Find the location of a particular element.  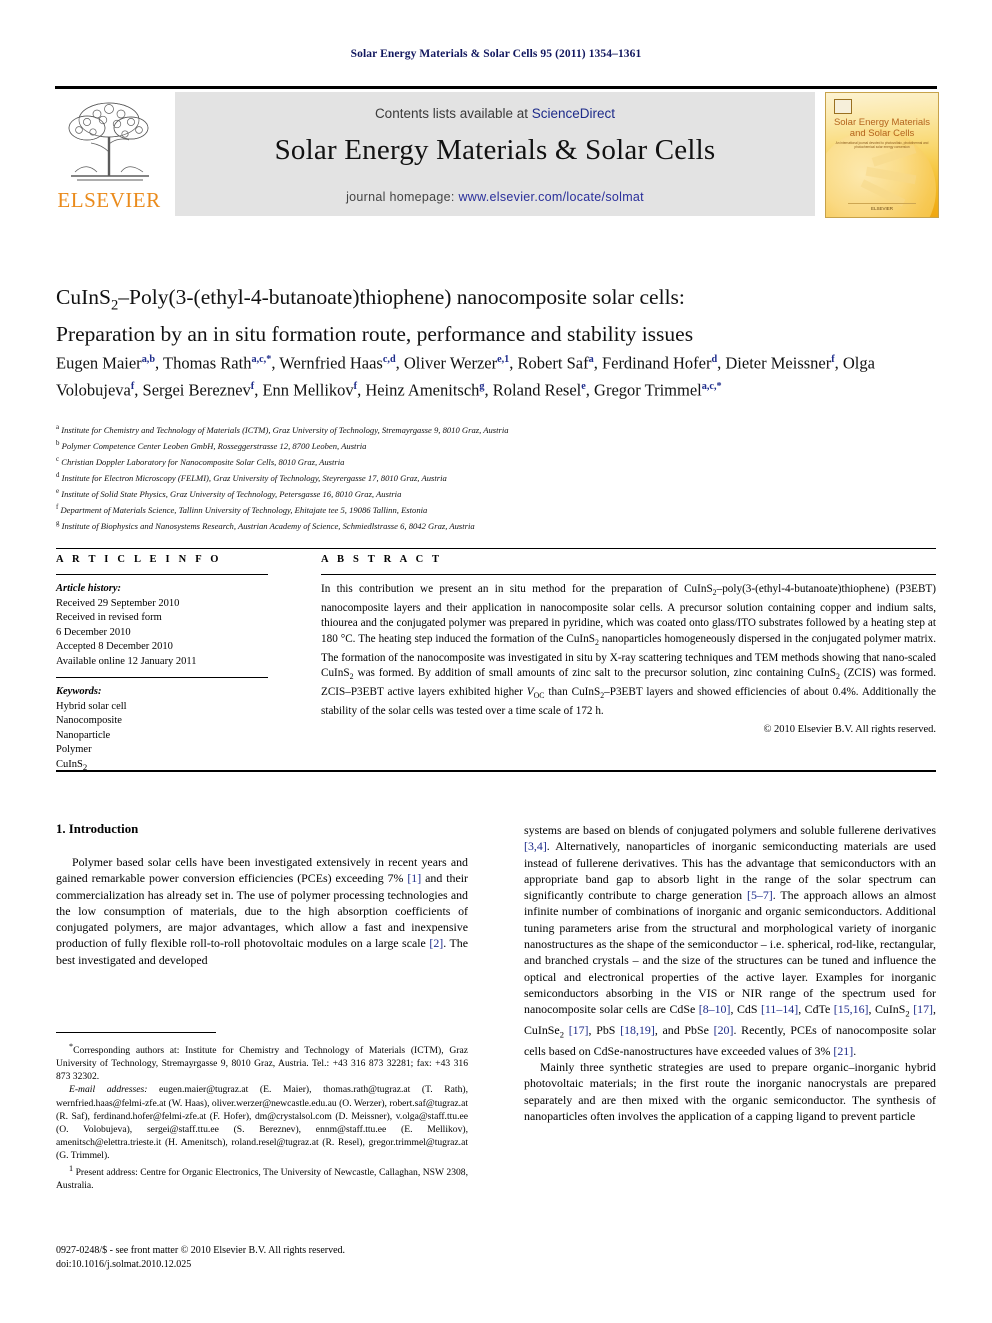

author-affiliation-marker: e,1 is located at coordinates (503, 359).